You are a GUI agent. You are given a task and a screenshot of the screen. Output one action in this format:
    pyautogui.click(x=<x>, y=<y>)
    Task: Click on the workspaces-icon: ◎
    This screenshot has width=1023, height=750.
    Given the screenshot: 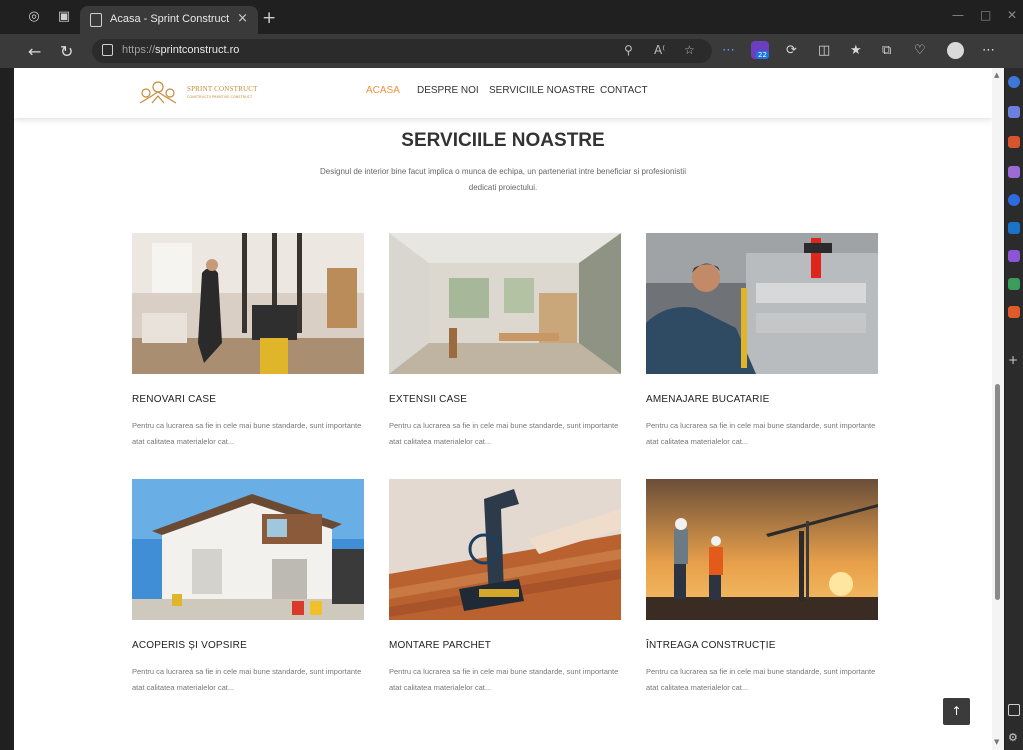 What is the action you would take?
    pyautogui.click(x=34, y=17)
    